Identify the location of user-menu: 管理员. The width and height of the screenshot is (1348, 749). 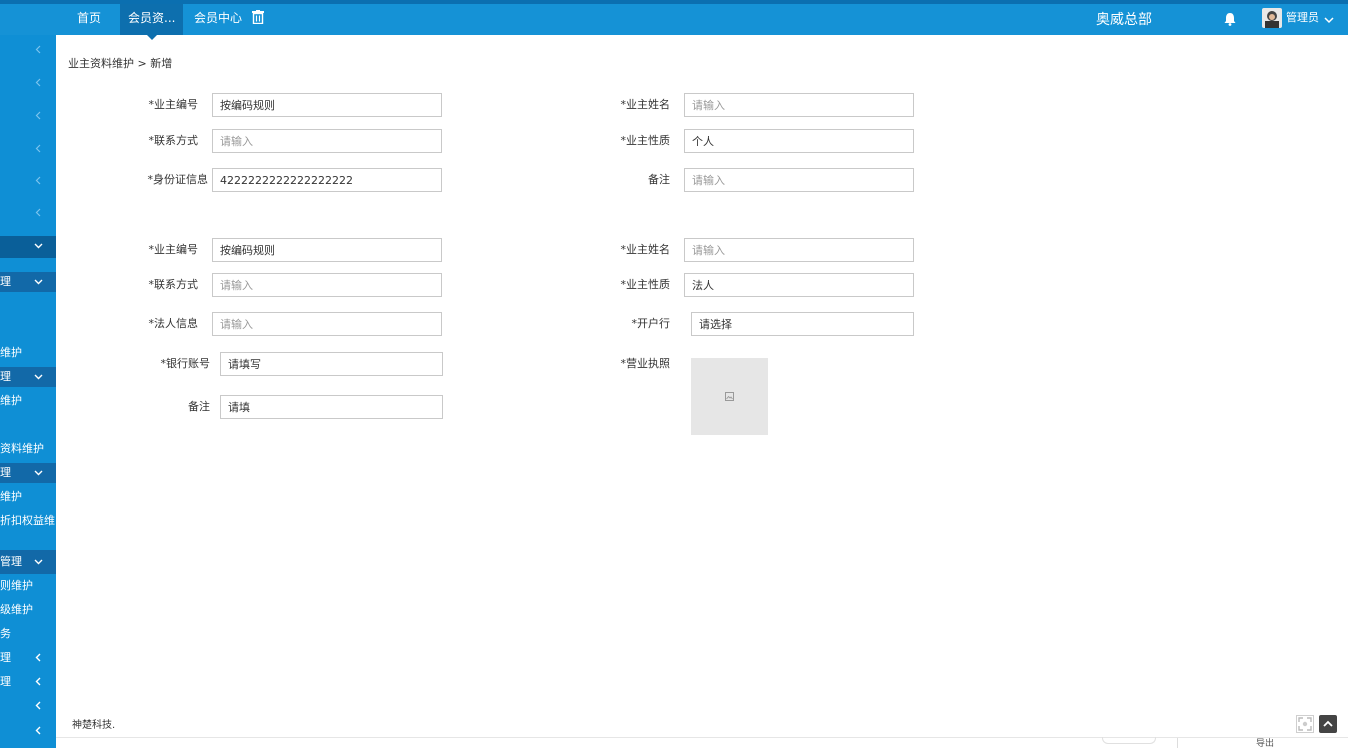
(1302, 19).